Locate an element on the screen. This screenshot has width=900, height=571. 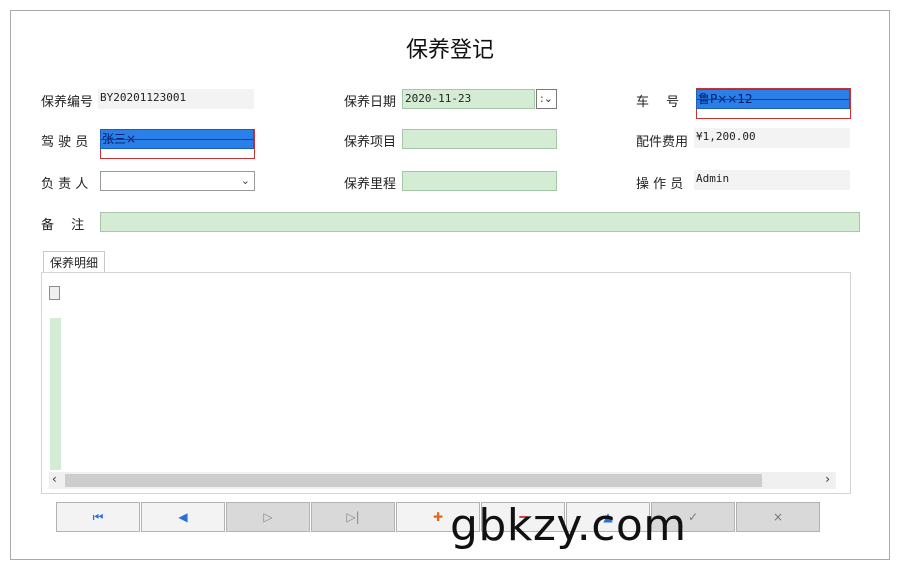
prev-record-button: ◀ is located at coordinates (183, 517).